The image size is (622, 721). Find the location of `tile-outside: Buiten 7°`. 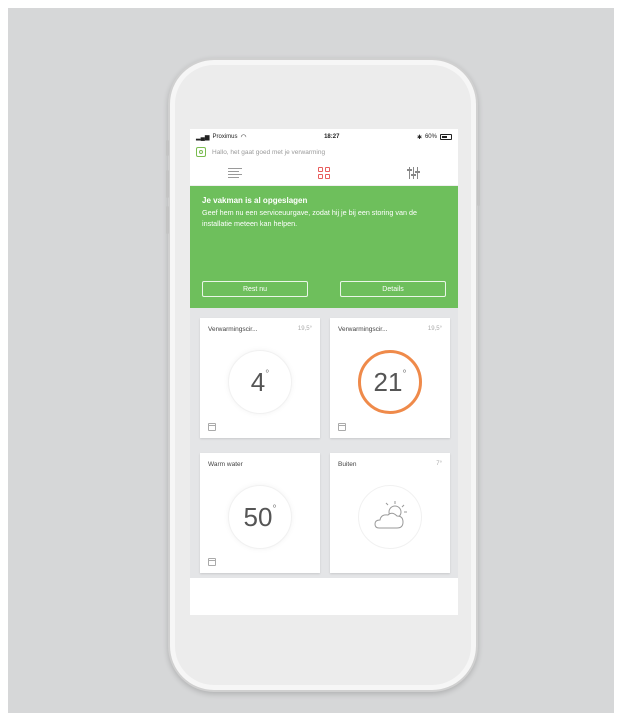

tile-outside: Buiten 7° is located at coordinates (390, 513).